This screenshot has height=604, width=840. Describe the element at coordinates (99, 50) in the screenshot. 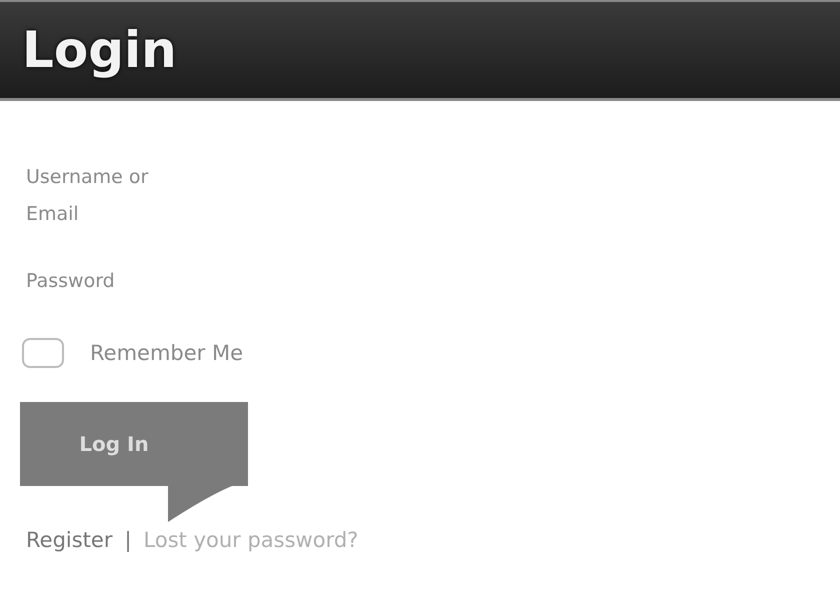

I see `page-title: Login` at that location.